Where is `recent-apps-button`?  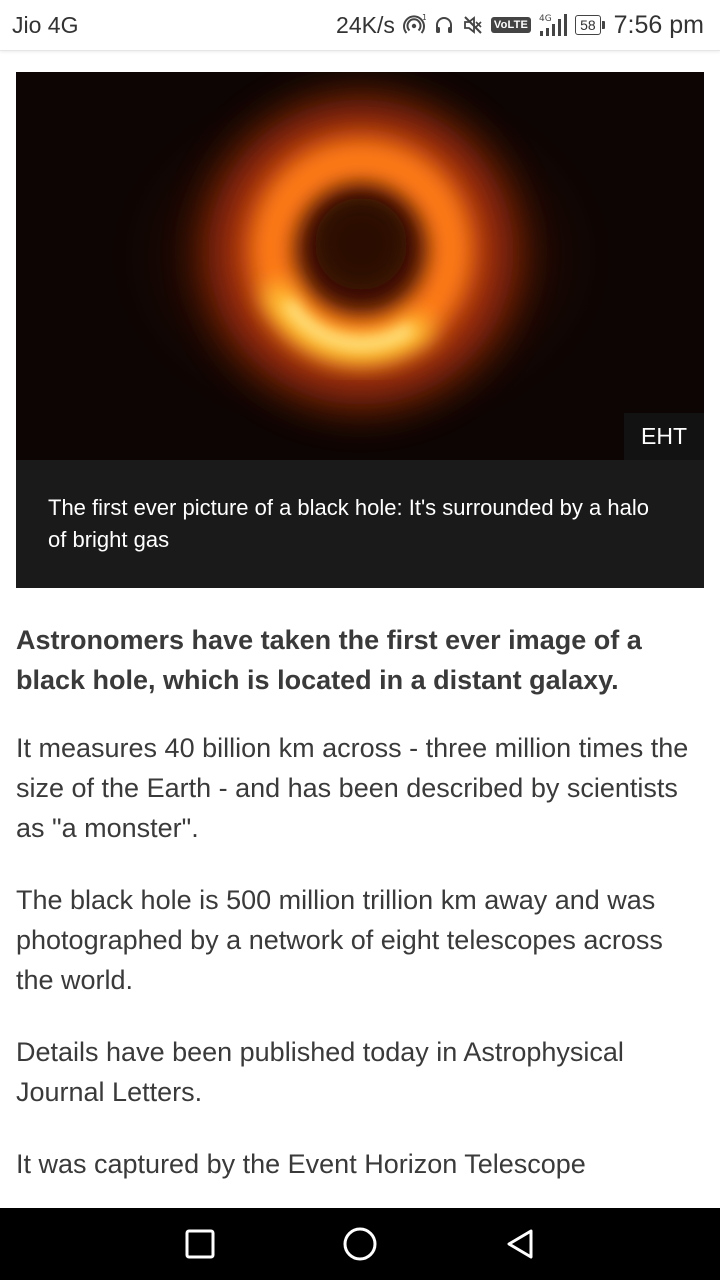
recent-apps-button is located at coordinates (200, 1244).